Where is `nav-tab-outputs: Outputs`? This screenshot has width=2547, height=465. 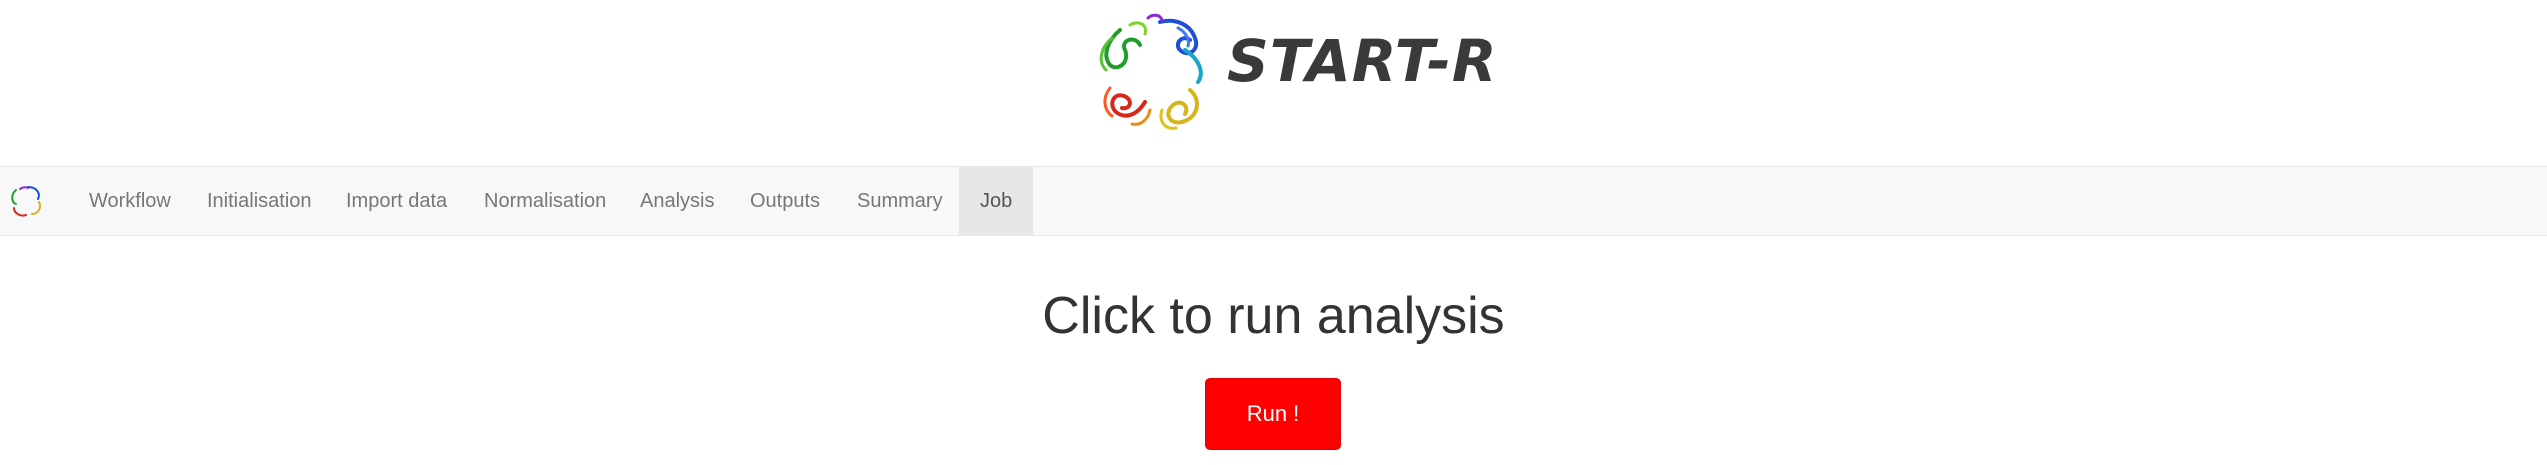 nav-tab-outputs: Outputs is located at coordinates (785, 201).